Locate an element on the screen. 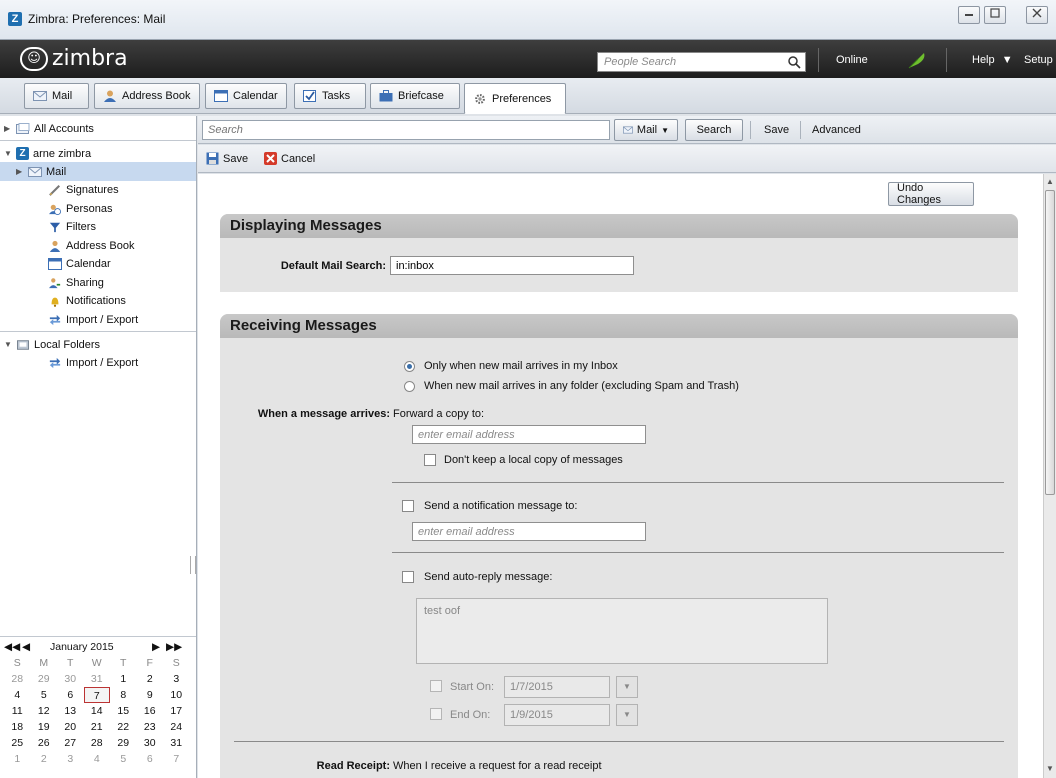 Image resolution: width=1056 pixels, height=778 pixels. close-window-button is located at coordinates (1037, 15).